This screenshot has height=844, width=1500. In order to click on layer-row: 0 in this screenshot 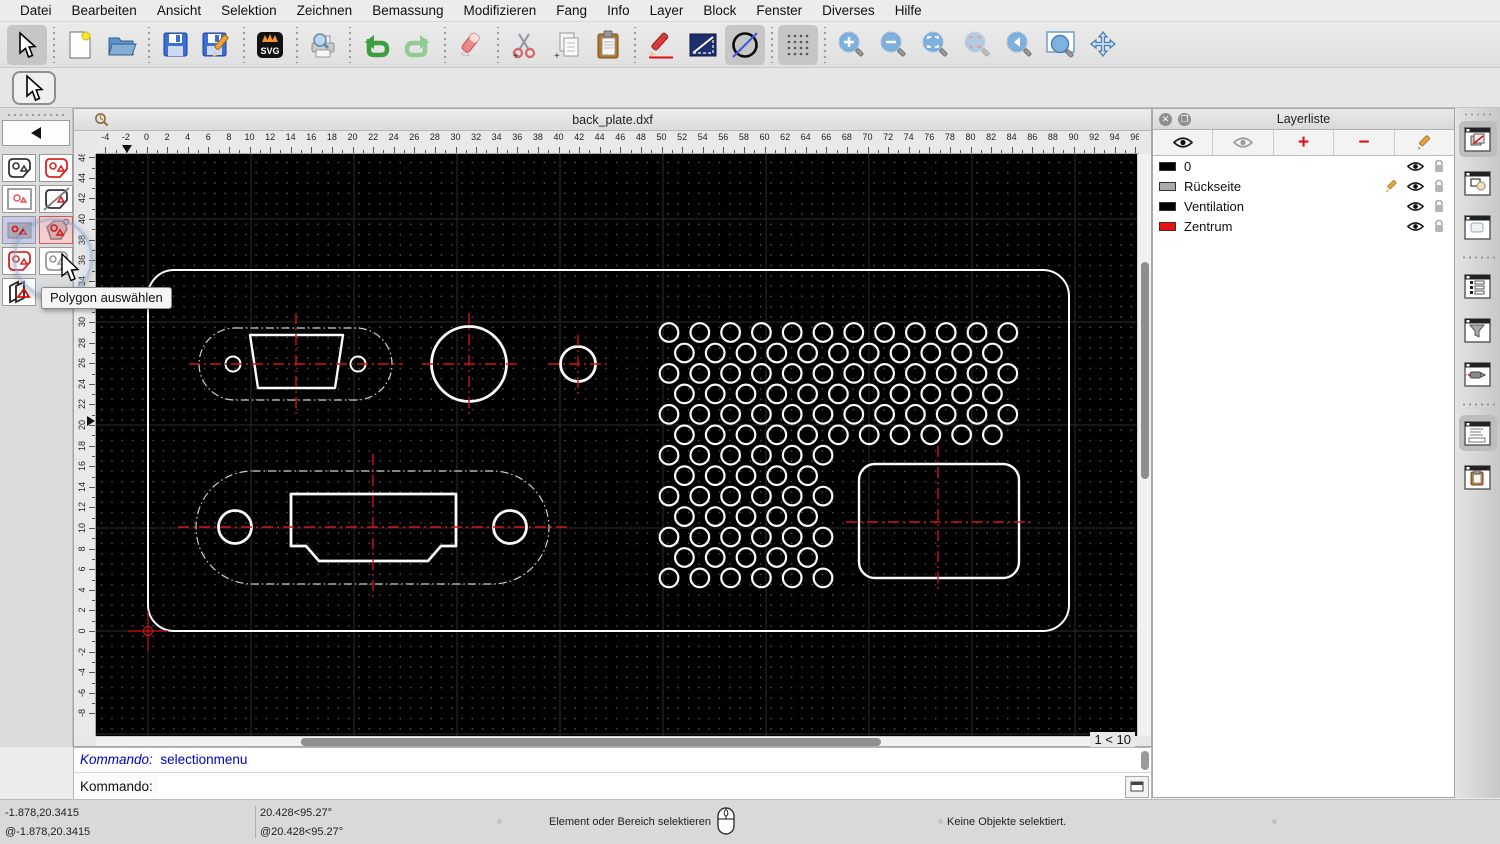, I will do `click(1303, 166)`.